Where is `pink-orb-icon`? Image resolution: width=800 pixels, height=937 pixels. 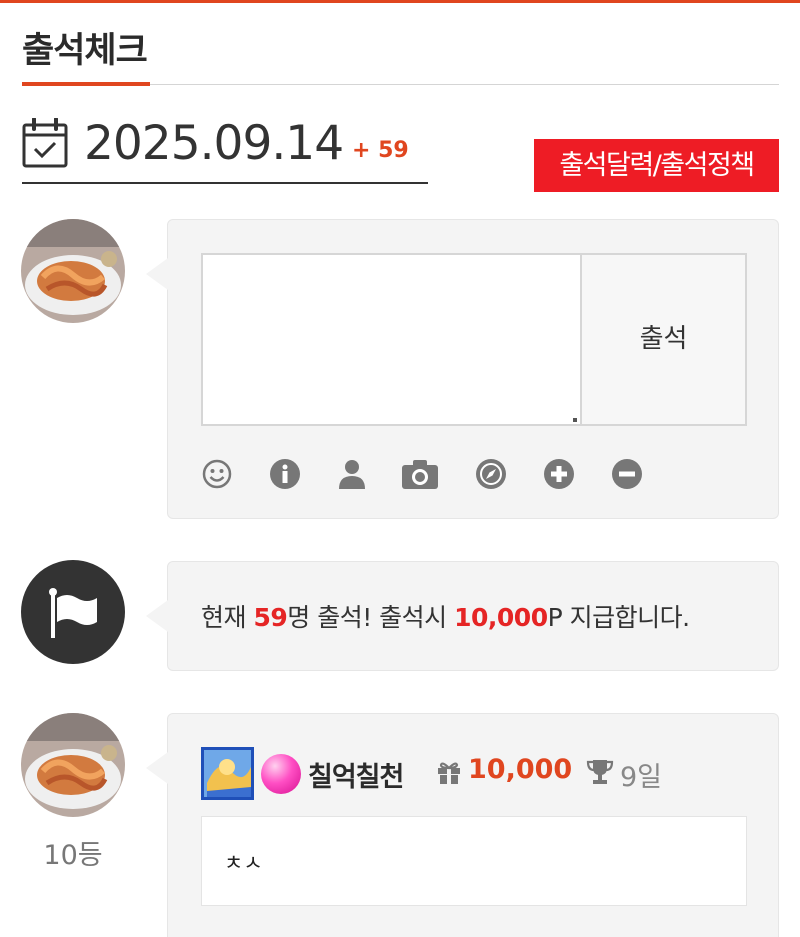
pink-orb-icon is located at coordinates (281, 774).